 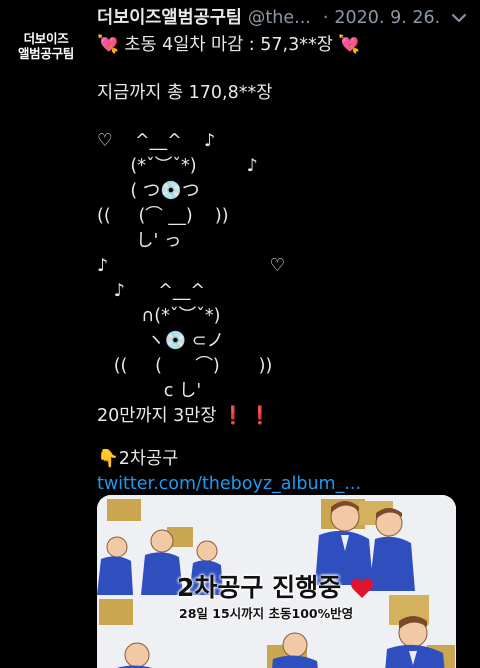 I want to click on ascii-art-line: ♪ ^__^, so click(x=151, y=291).